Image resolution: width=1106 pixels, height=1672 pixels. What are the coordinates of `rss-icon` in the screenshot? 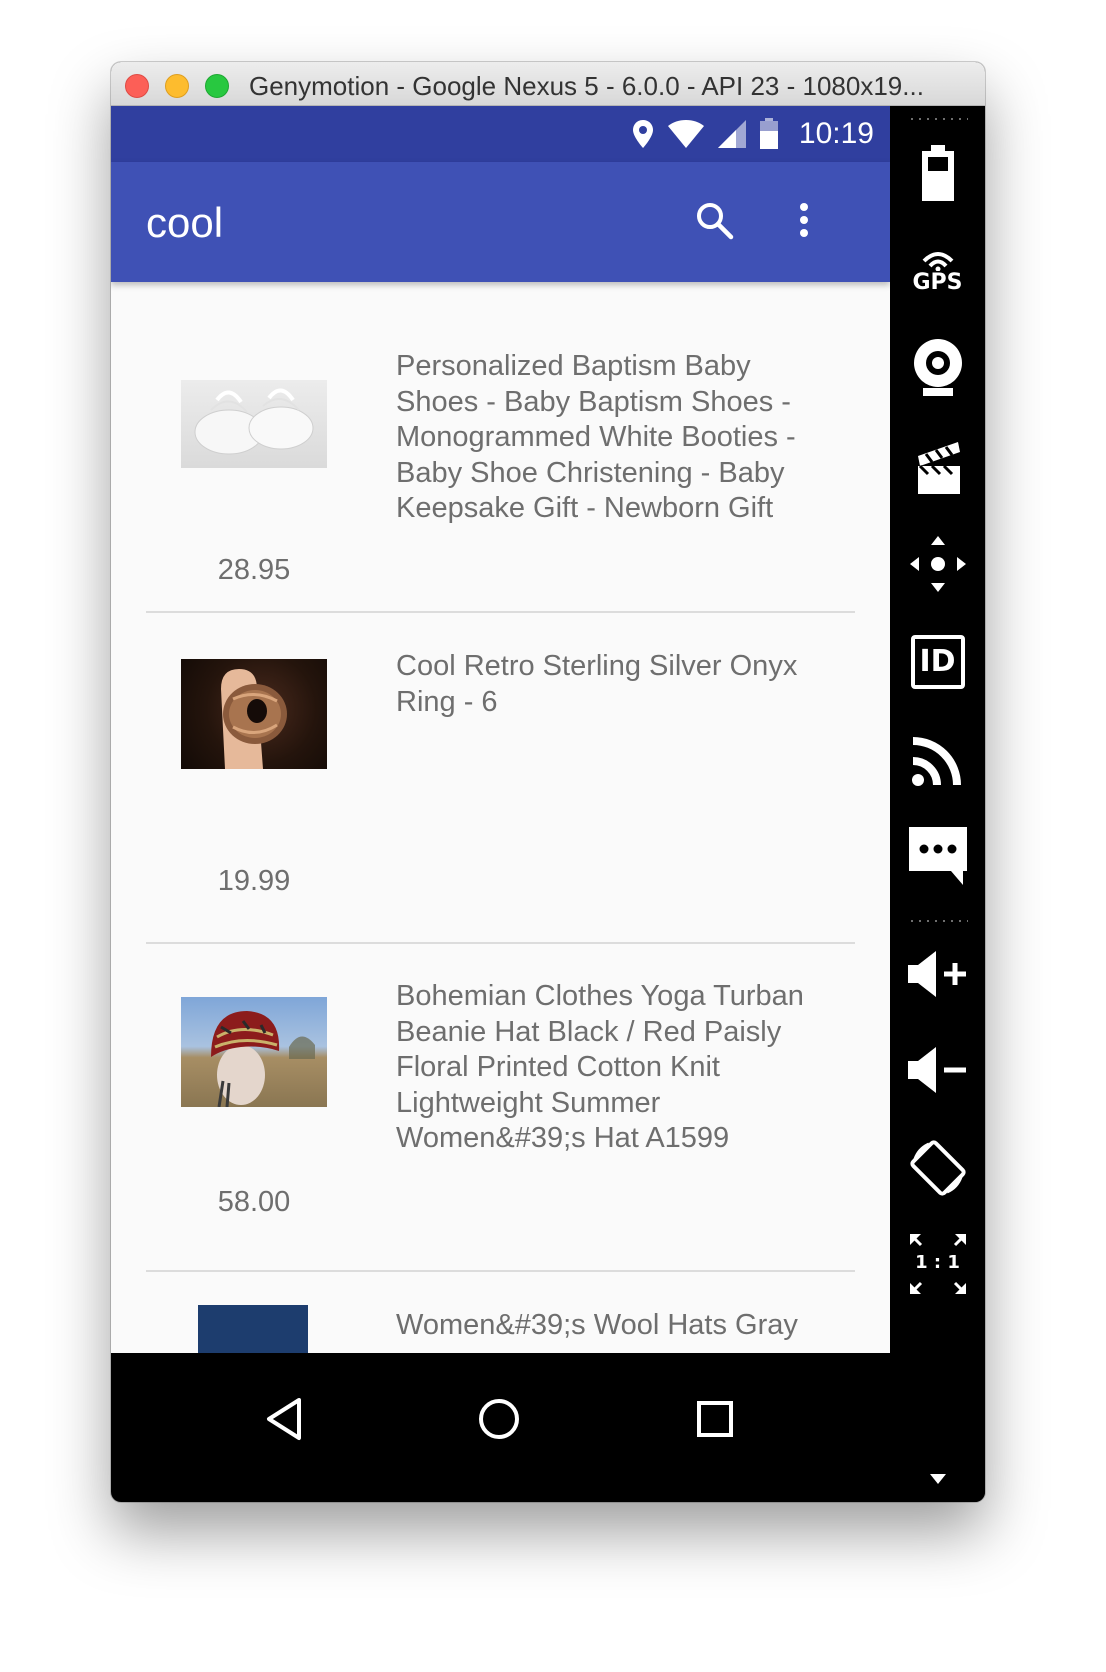 It's located at (936, 761).